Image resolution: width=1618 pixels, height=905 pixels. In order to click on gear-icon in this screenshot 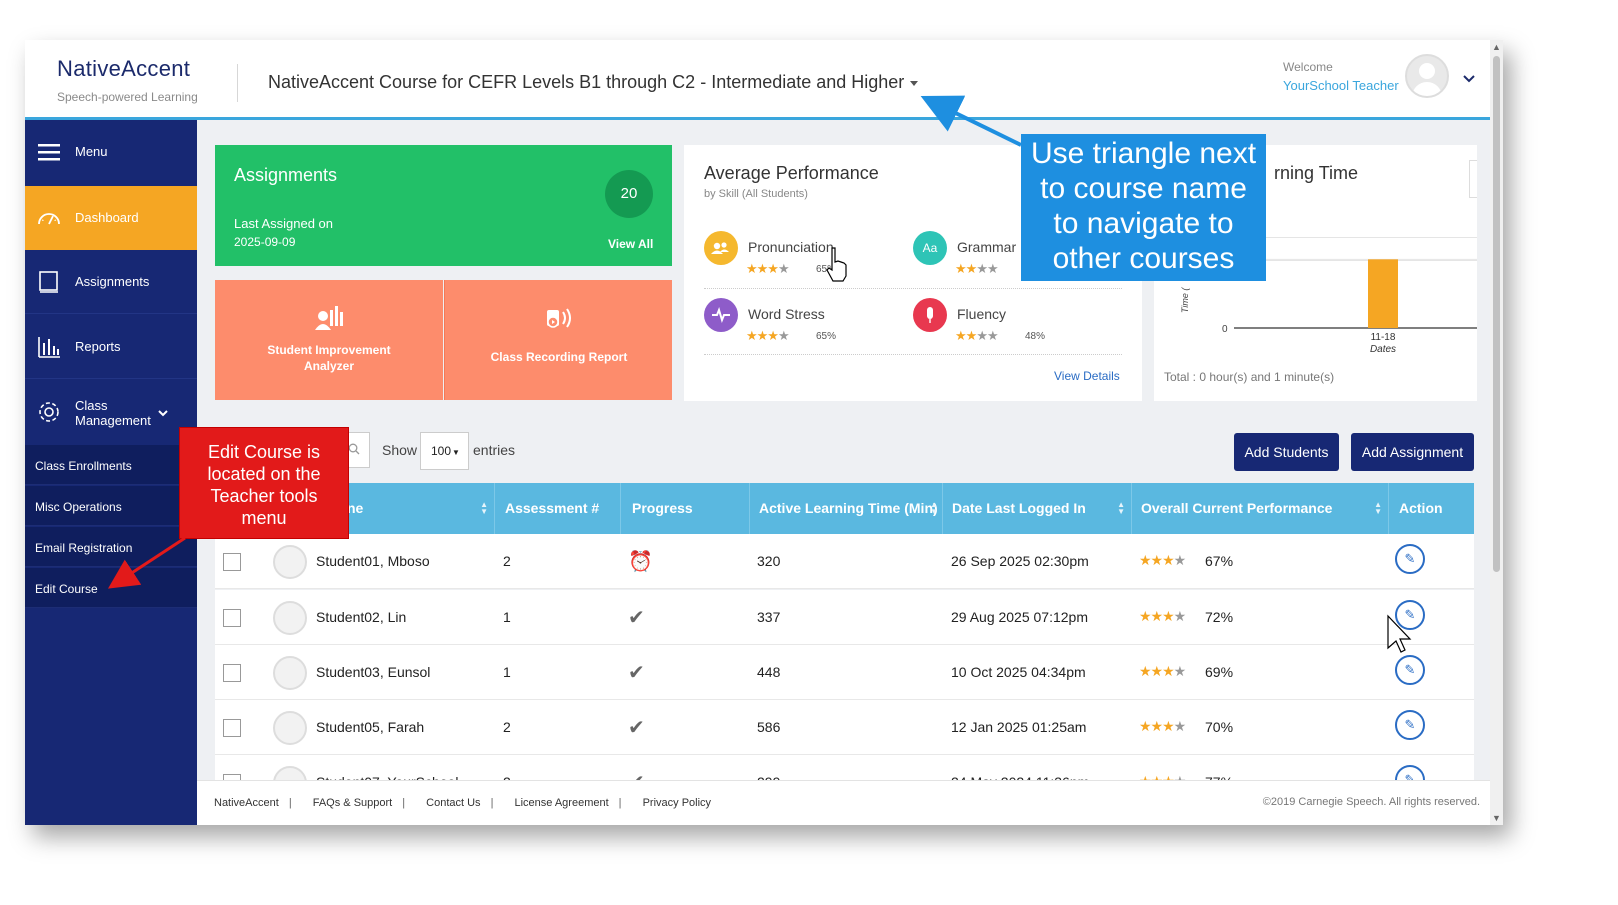, I will do `click(49, 412)`.